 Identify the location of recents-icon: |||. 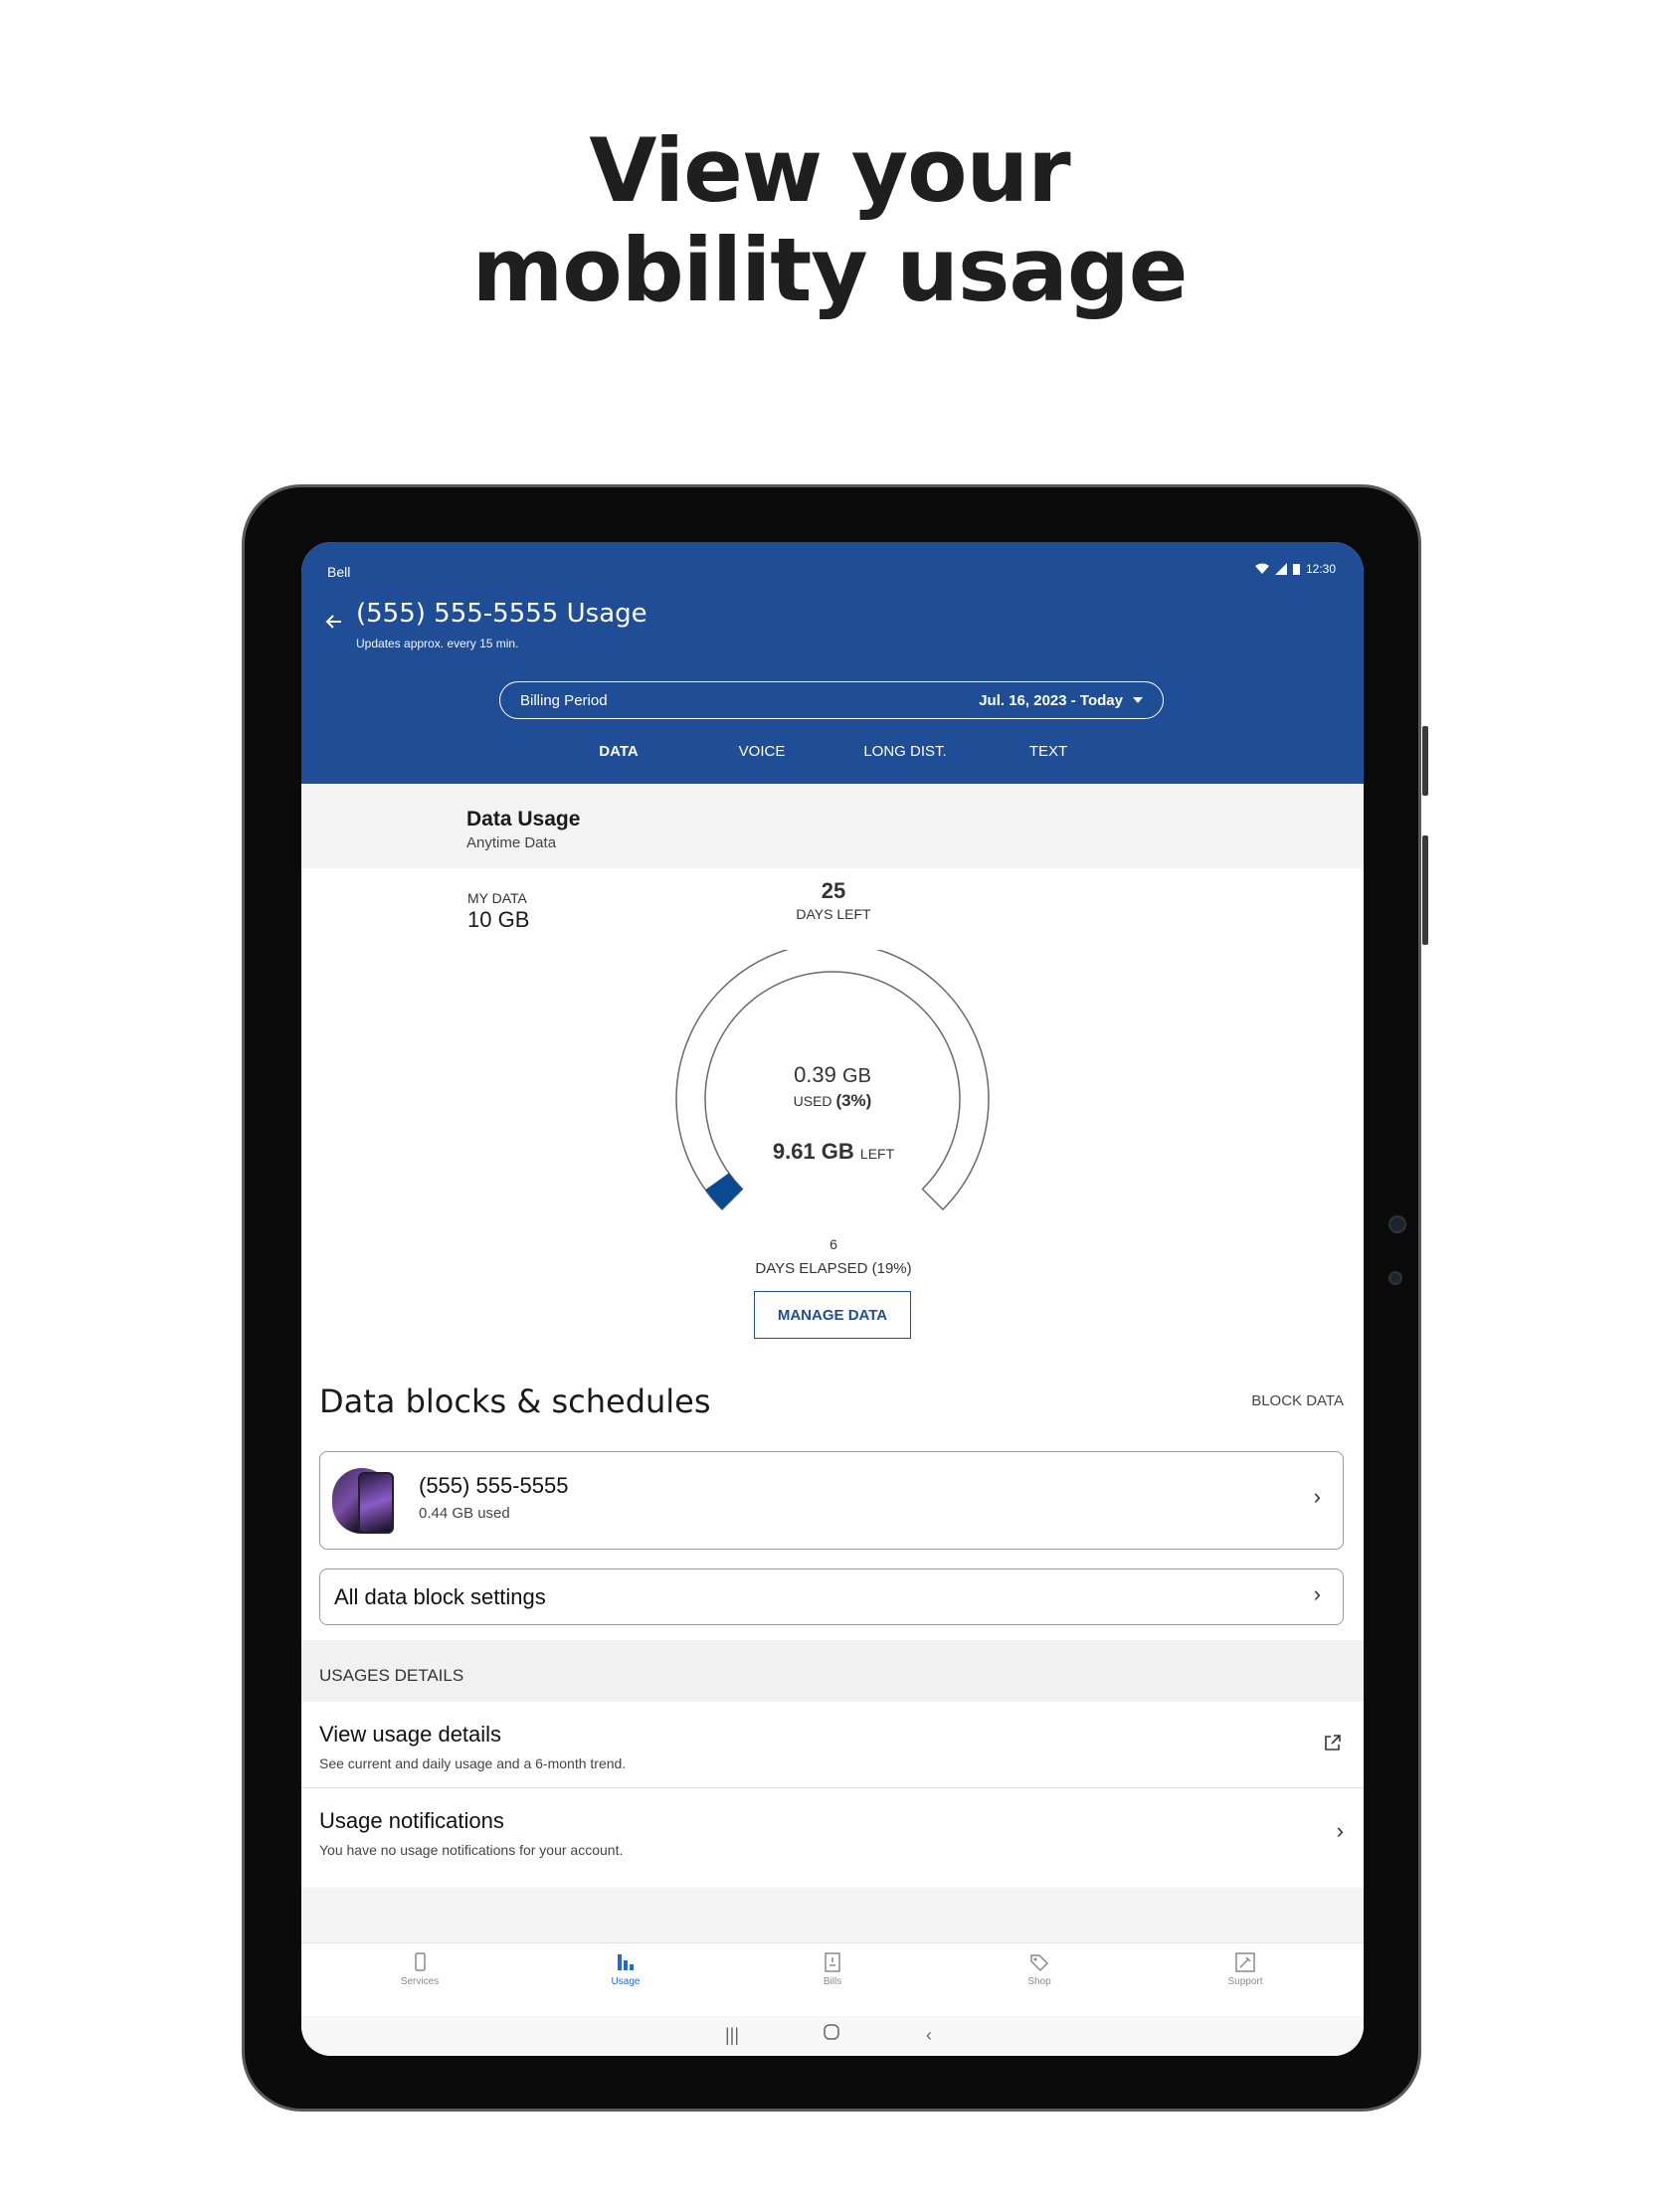
(732, 2035).